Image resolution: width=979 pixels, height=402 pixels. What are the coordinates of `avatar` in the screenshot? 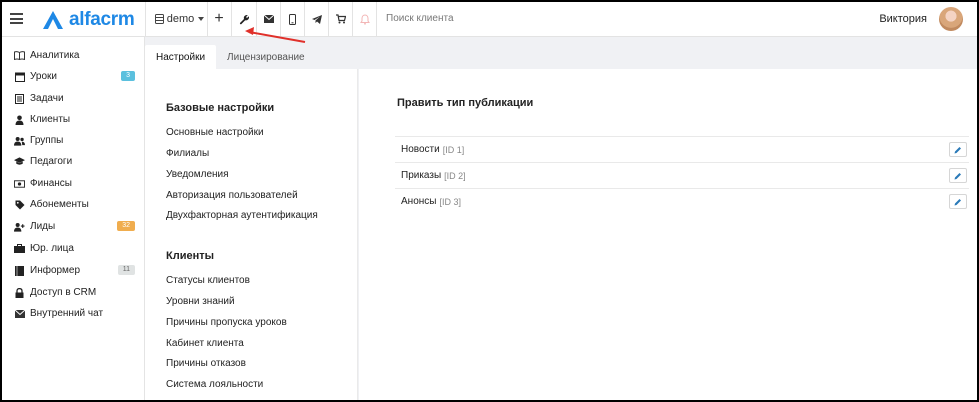 It's located at (951, 19).